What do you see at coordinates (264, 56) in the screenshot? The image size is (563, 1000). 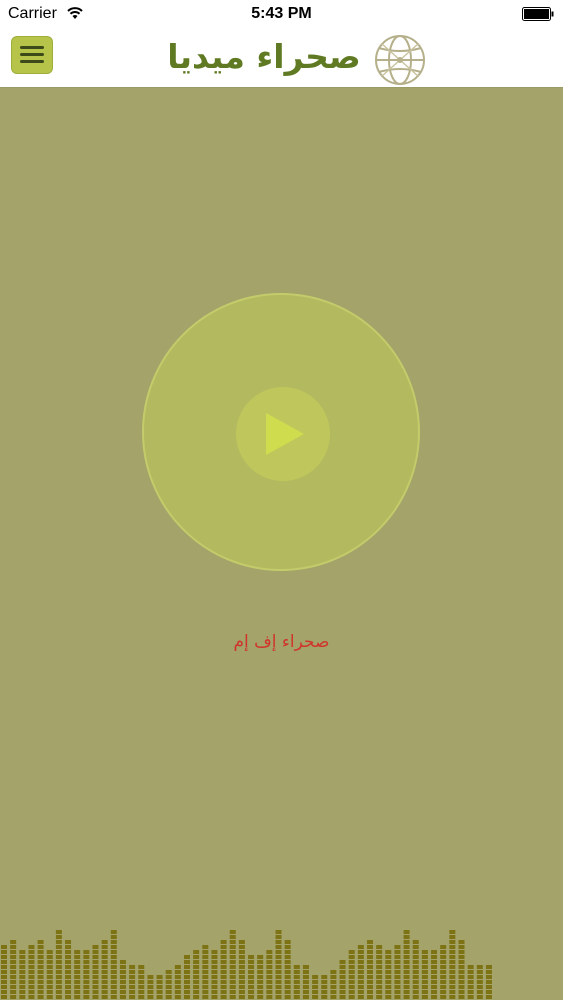 I see `logo-text: صحراء ميديا` at bounding box center [264, 56].